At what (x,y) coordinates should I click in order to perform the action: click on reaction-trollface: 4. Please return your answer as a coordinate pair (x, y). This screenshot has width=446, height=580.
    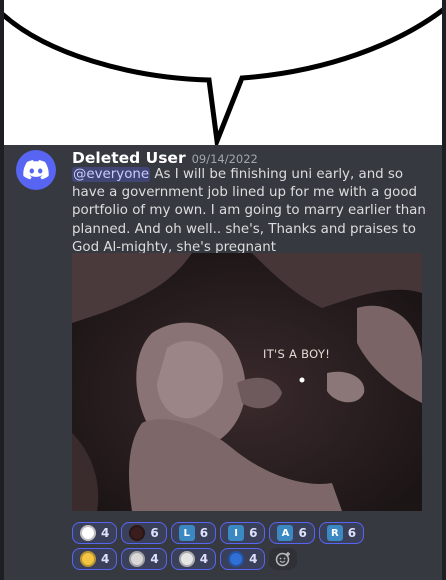
    Looking at the image, I should click on (193, 559).